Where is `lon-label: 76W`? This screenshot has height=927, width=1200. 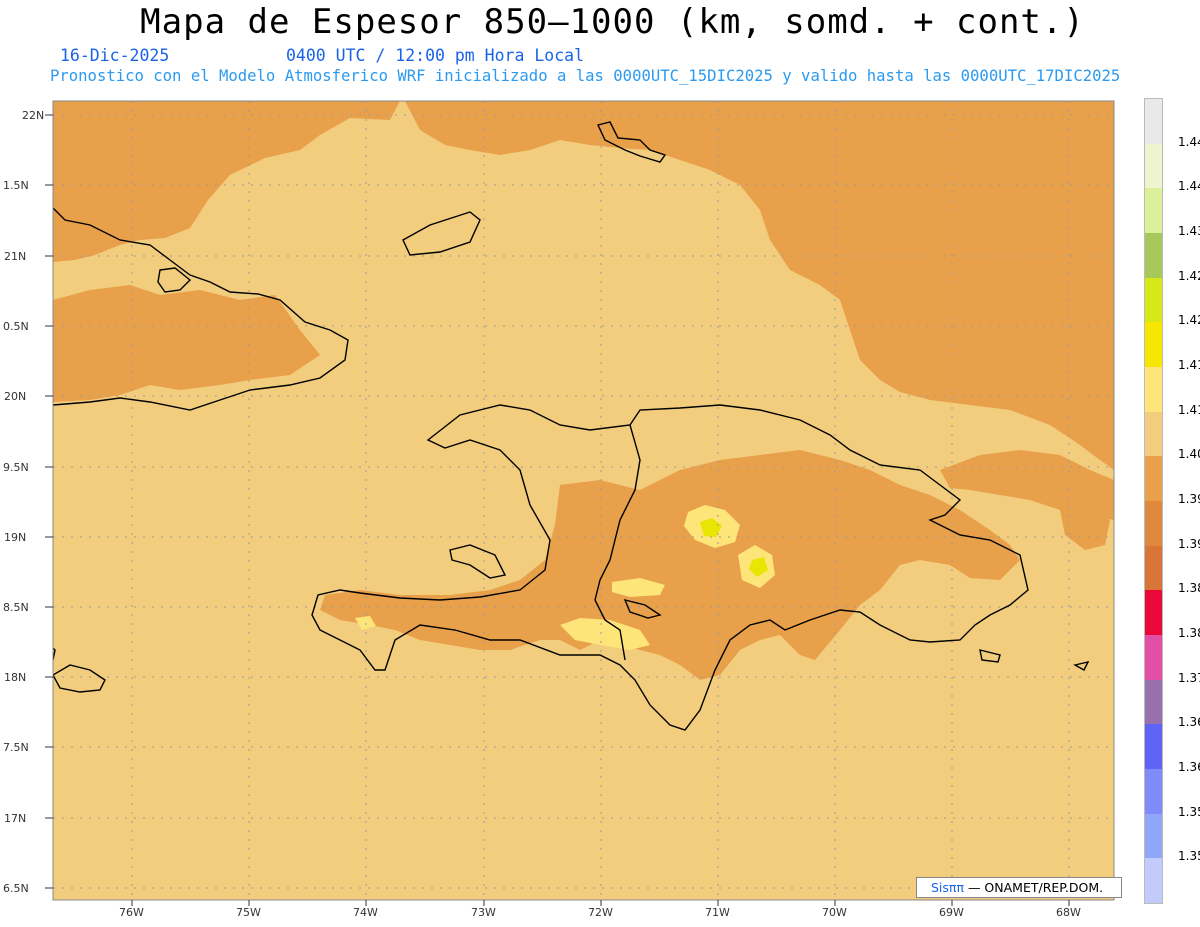
lon-label: 76W is located at coordinates (131, 912).